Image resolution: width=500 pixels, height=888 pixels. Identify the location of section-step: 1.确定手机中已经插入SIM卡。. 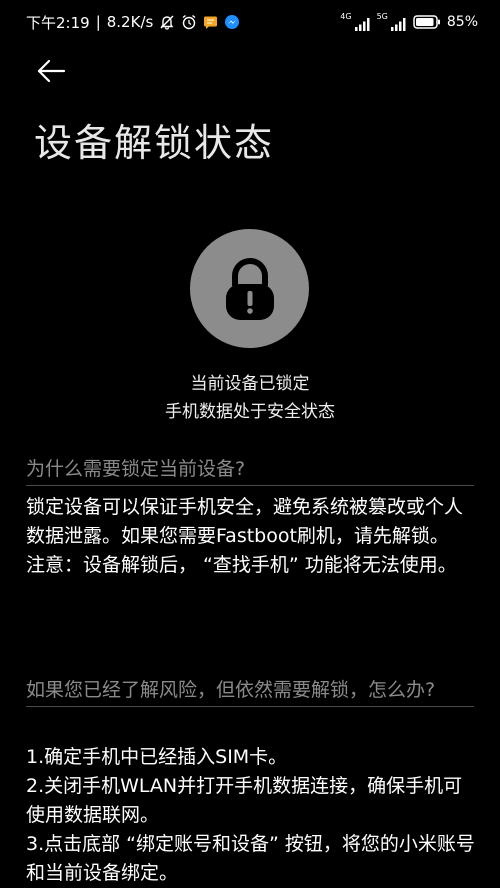
(157, 757).